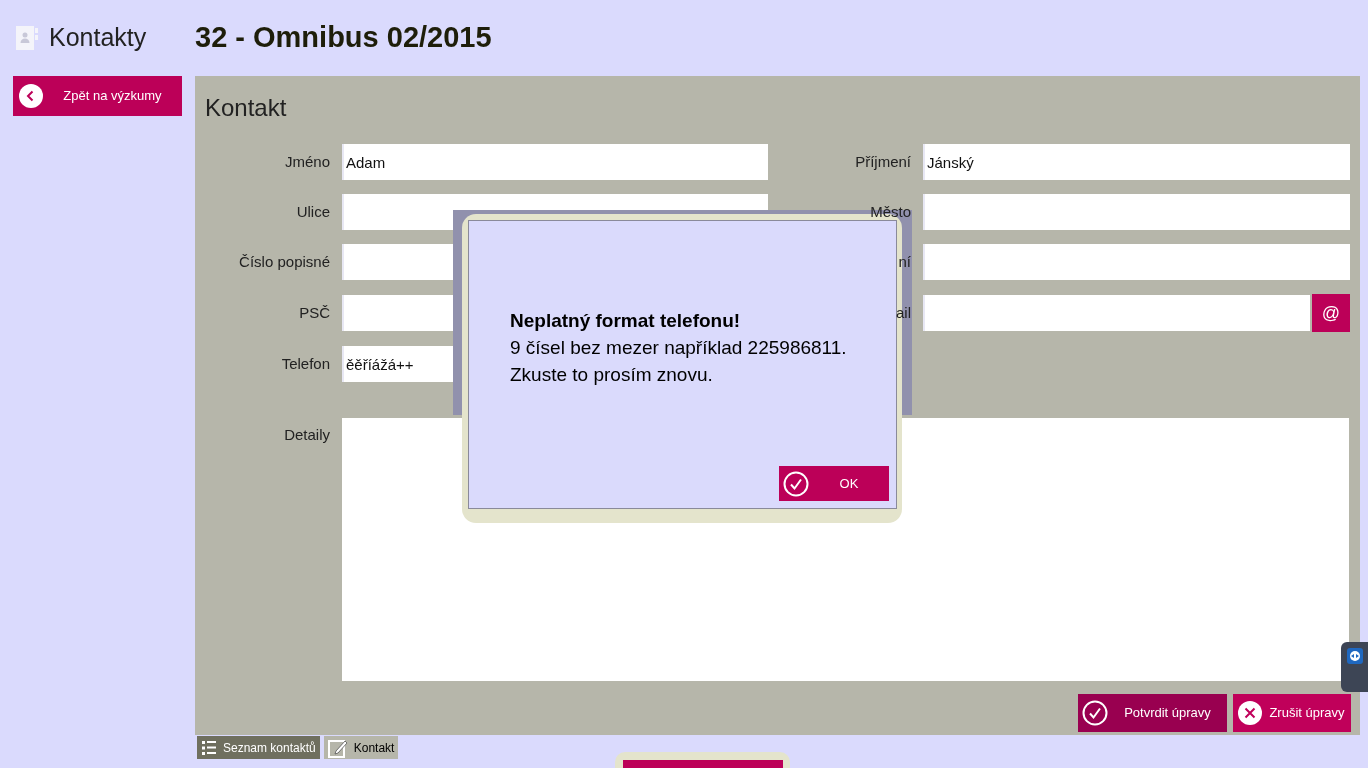 Image resolution: width=1368 pixels, height=768 pixels. What do you see at coordinates (343, 38) in the screenshot?
I see `page-title: 32 - Omnibus 02/2015` at bounding box center [343, 38].